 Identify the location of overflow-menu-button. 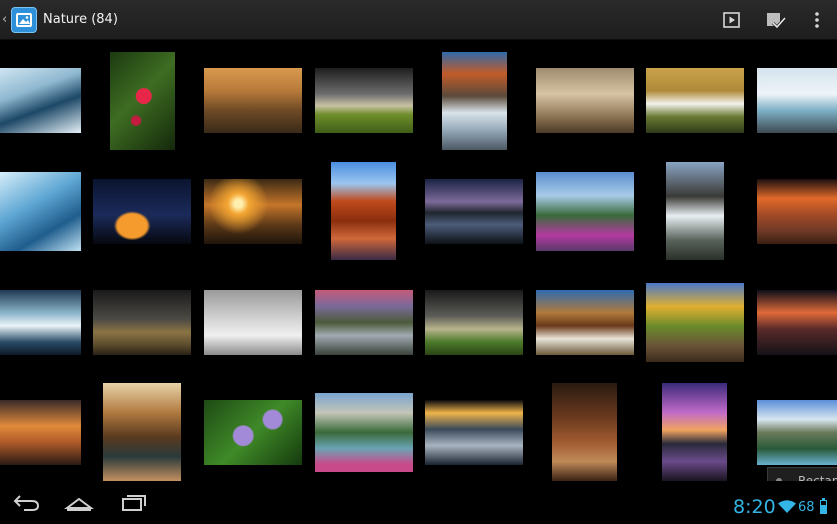
(817, 20).